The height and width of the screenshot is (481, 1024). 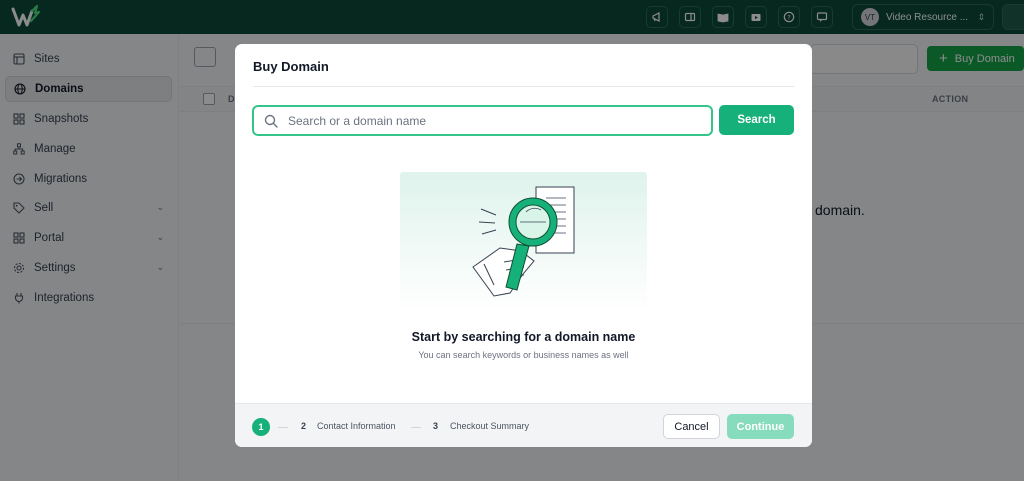 I want to click on search-illustration, so click(x=523, y=242).